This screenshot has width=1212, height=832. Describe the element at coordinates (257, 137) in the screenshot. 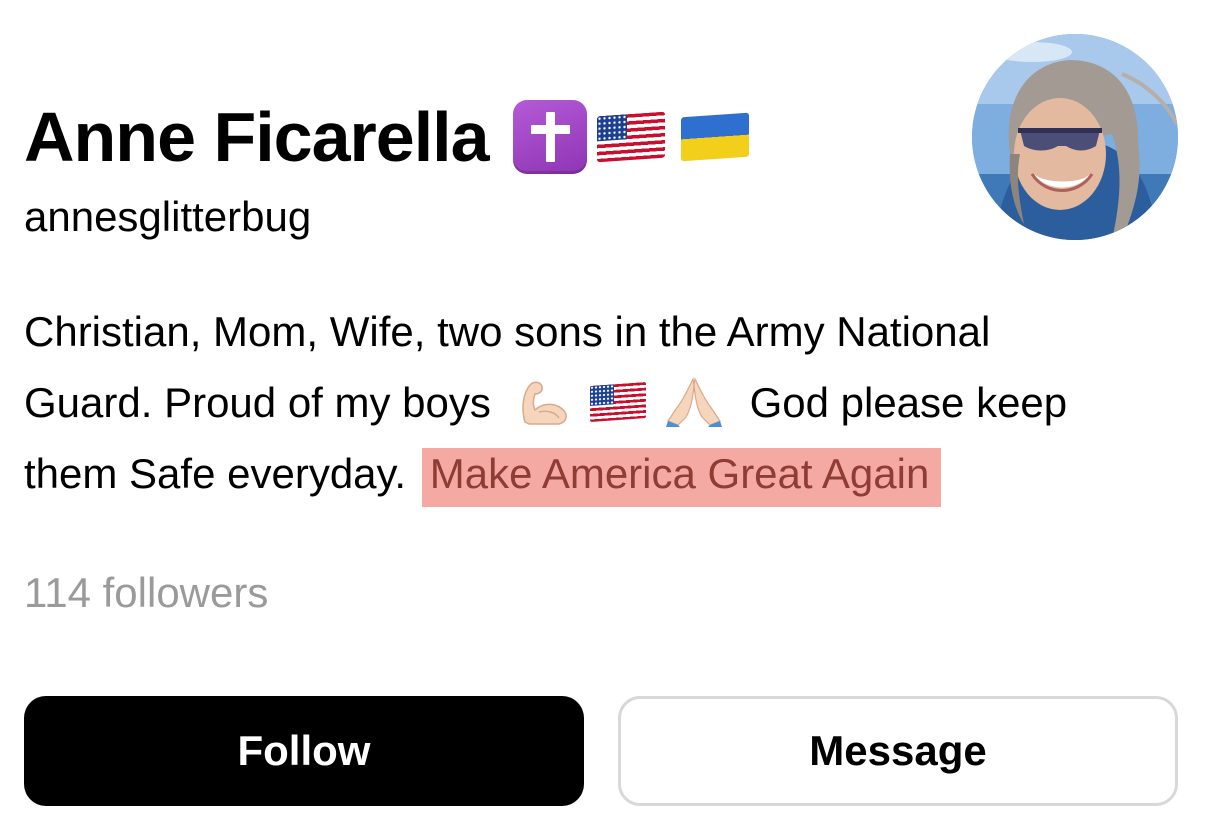

I see `display-name: Anne Ficarella` at that location.